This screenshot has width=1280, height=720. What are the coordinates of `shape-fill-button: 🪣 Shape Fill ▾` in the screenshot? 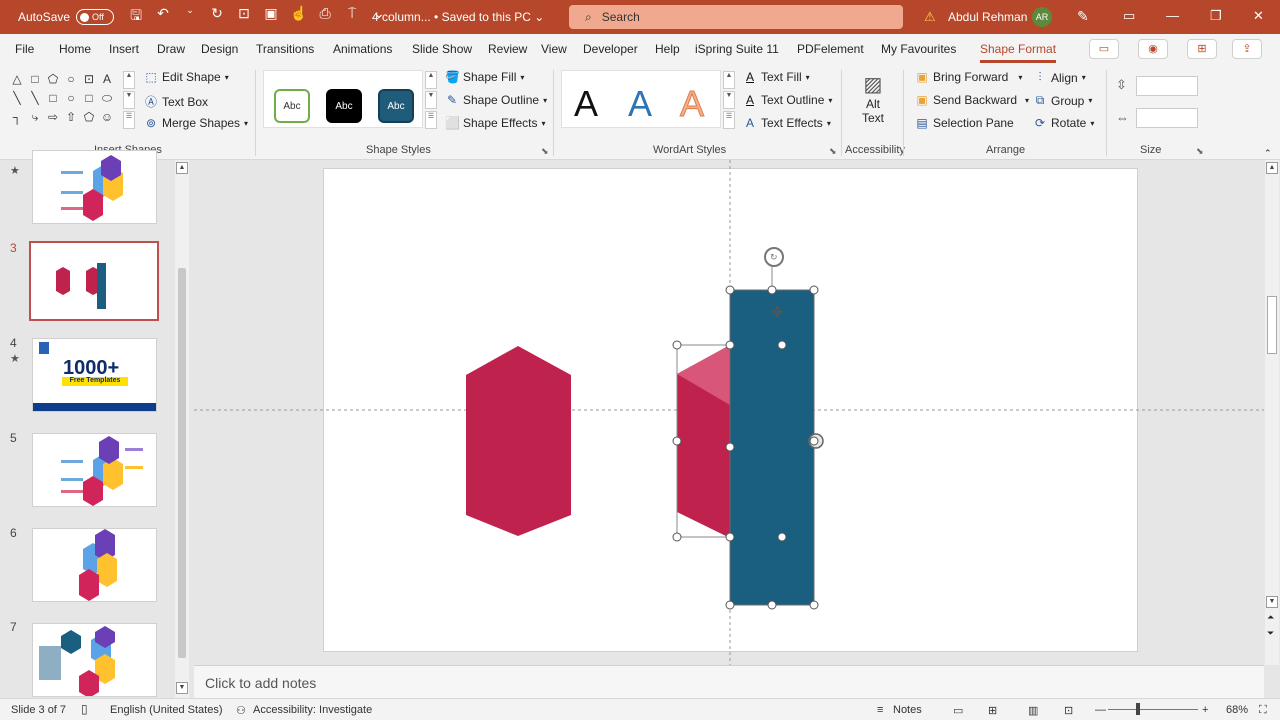 It's located at (484, 77).